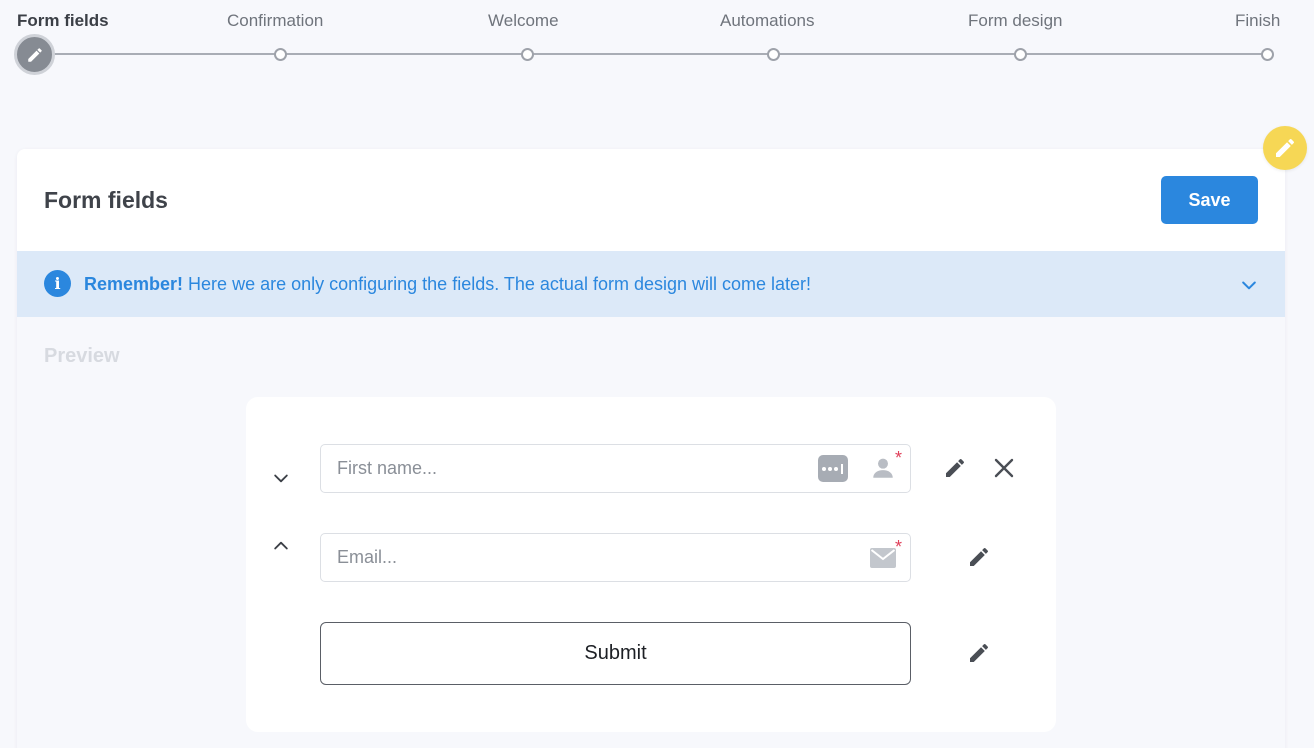 The height and width of the screenshot is (748, 1314). Describe the element at coordinates (1267, 54) in the screenshot. I see `step-node-finish` at that location.